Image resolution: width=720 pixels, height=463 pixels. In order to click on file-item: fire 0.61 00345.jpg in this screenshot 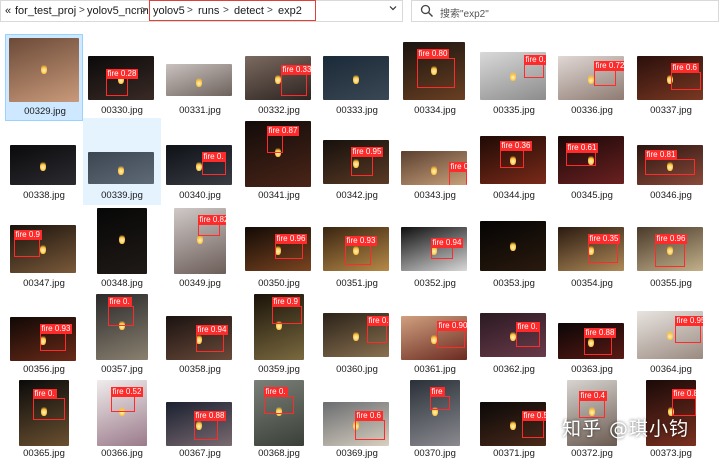, I will do `click(592, 161)`.